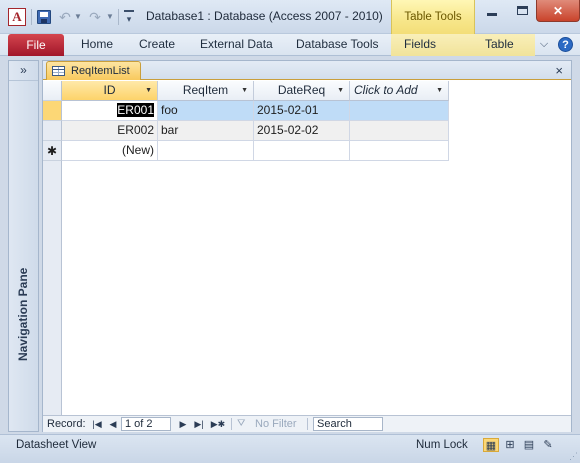 Image resolution: width=580 pixels, height=463 pixels. I want to click on new-record-selector-icon: ✱, so click(52, 151).